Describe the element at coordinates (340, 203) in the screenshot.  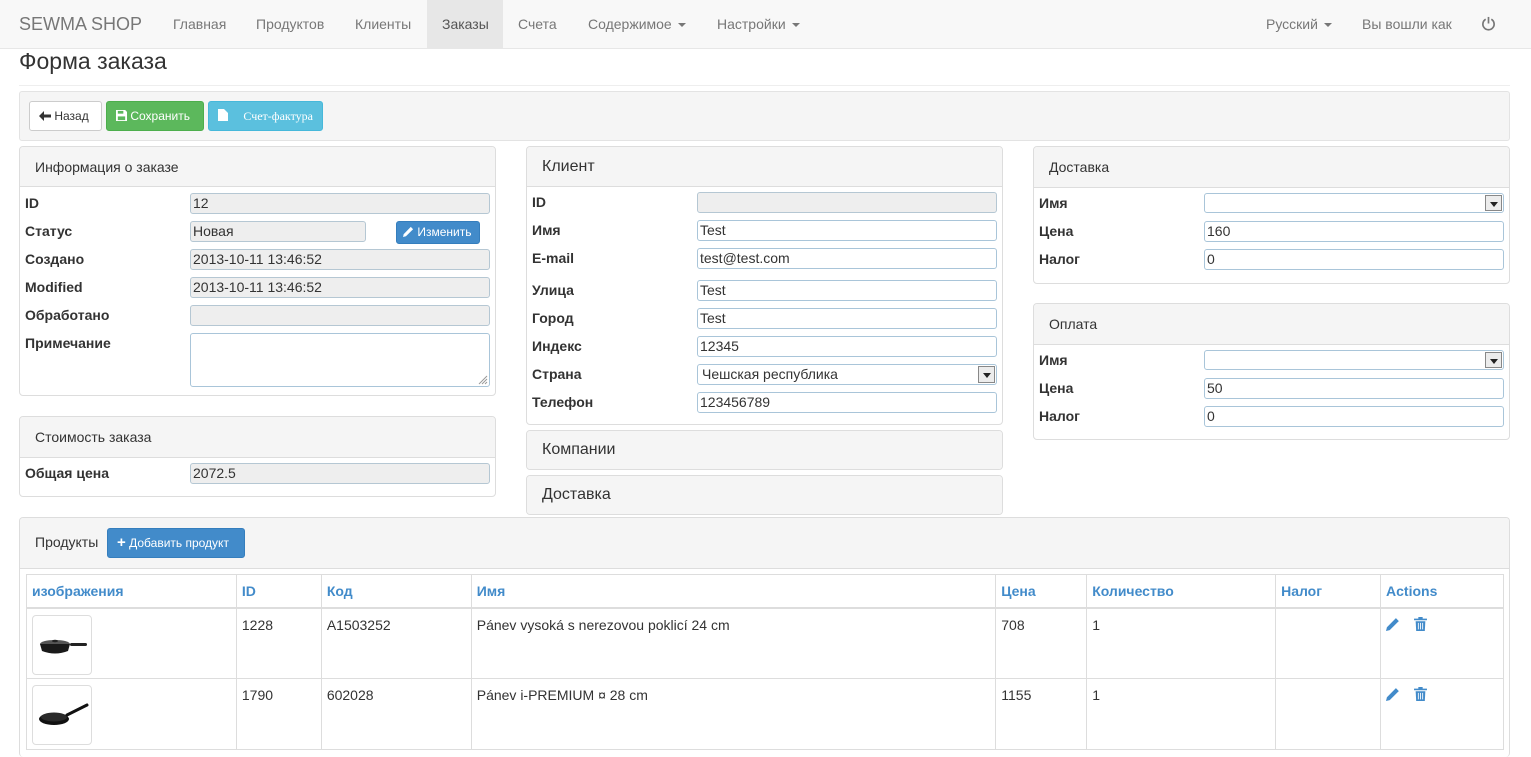
I see `order-id-field: 12` at that location.